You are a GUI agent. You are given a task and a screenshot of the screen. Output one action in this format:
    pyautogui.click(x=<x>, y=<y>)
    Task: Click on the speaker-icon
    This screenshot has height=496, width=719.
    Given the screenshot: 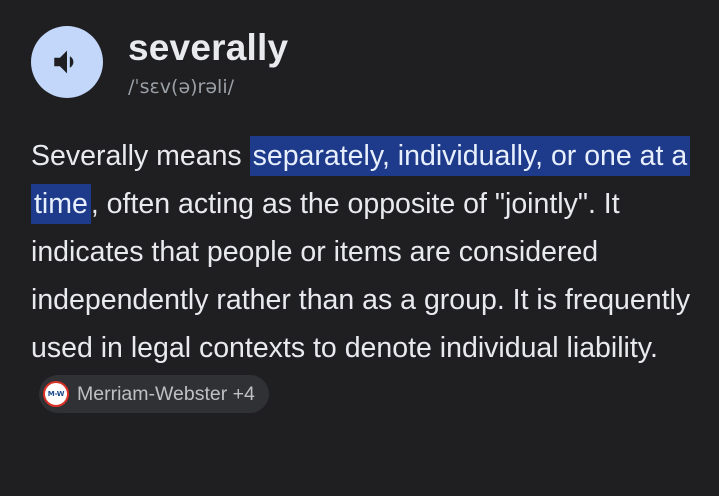 What is the action you would take?
    pyautogui.click(x=64, y=62)
    